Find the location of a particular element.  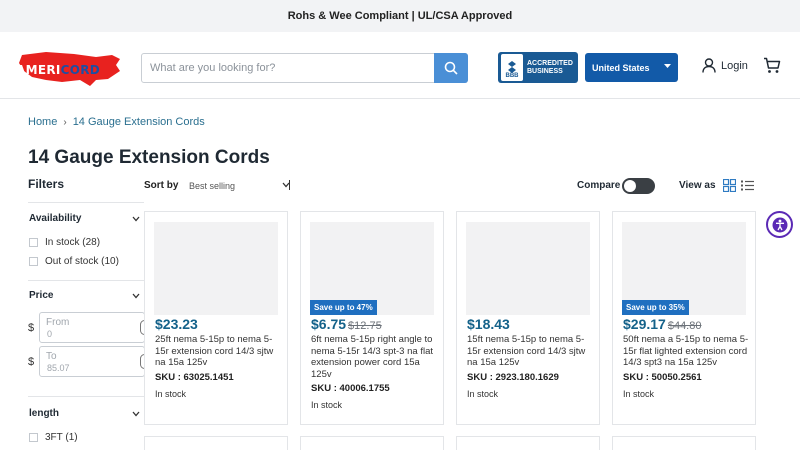

filters-title: Filters is located at coordinates (46, 184).